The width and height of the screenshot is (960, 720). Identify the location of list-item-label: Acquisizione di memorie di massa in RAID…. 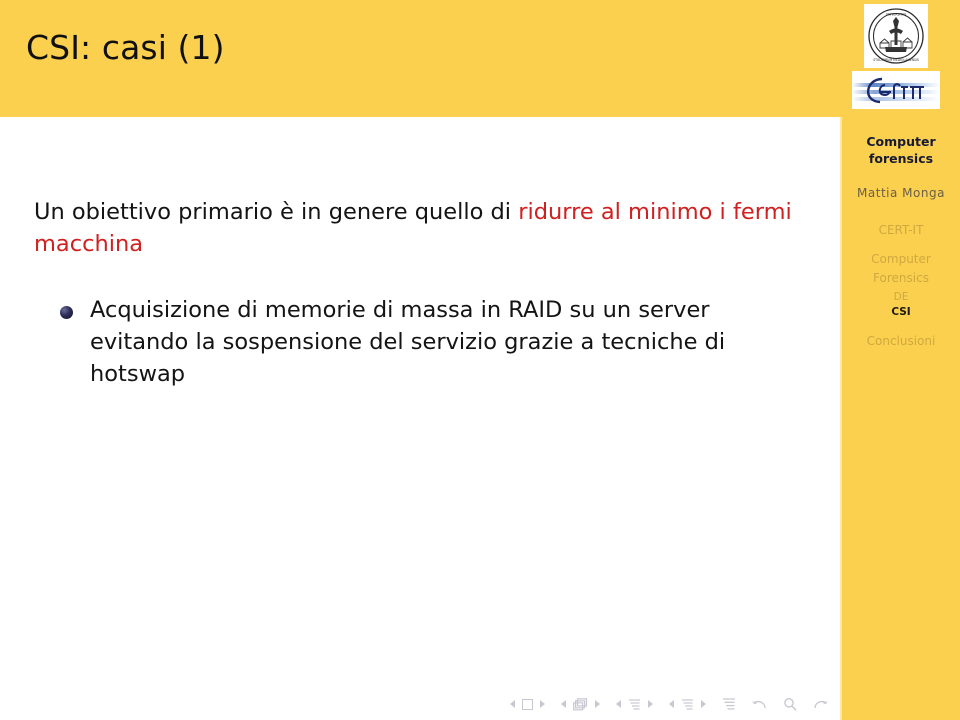
(408, 342).